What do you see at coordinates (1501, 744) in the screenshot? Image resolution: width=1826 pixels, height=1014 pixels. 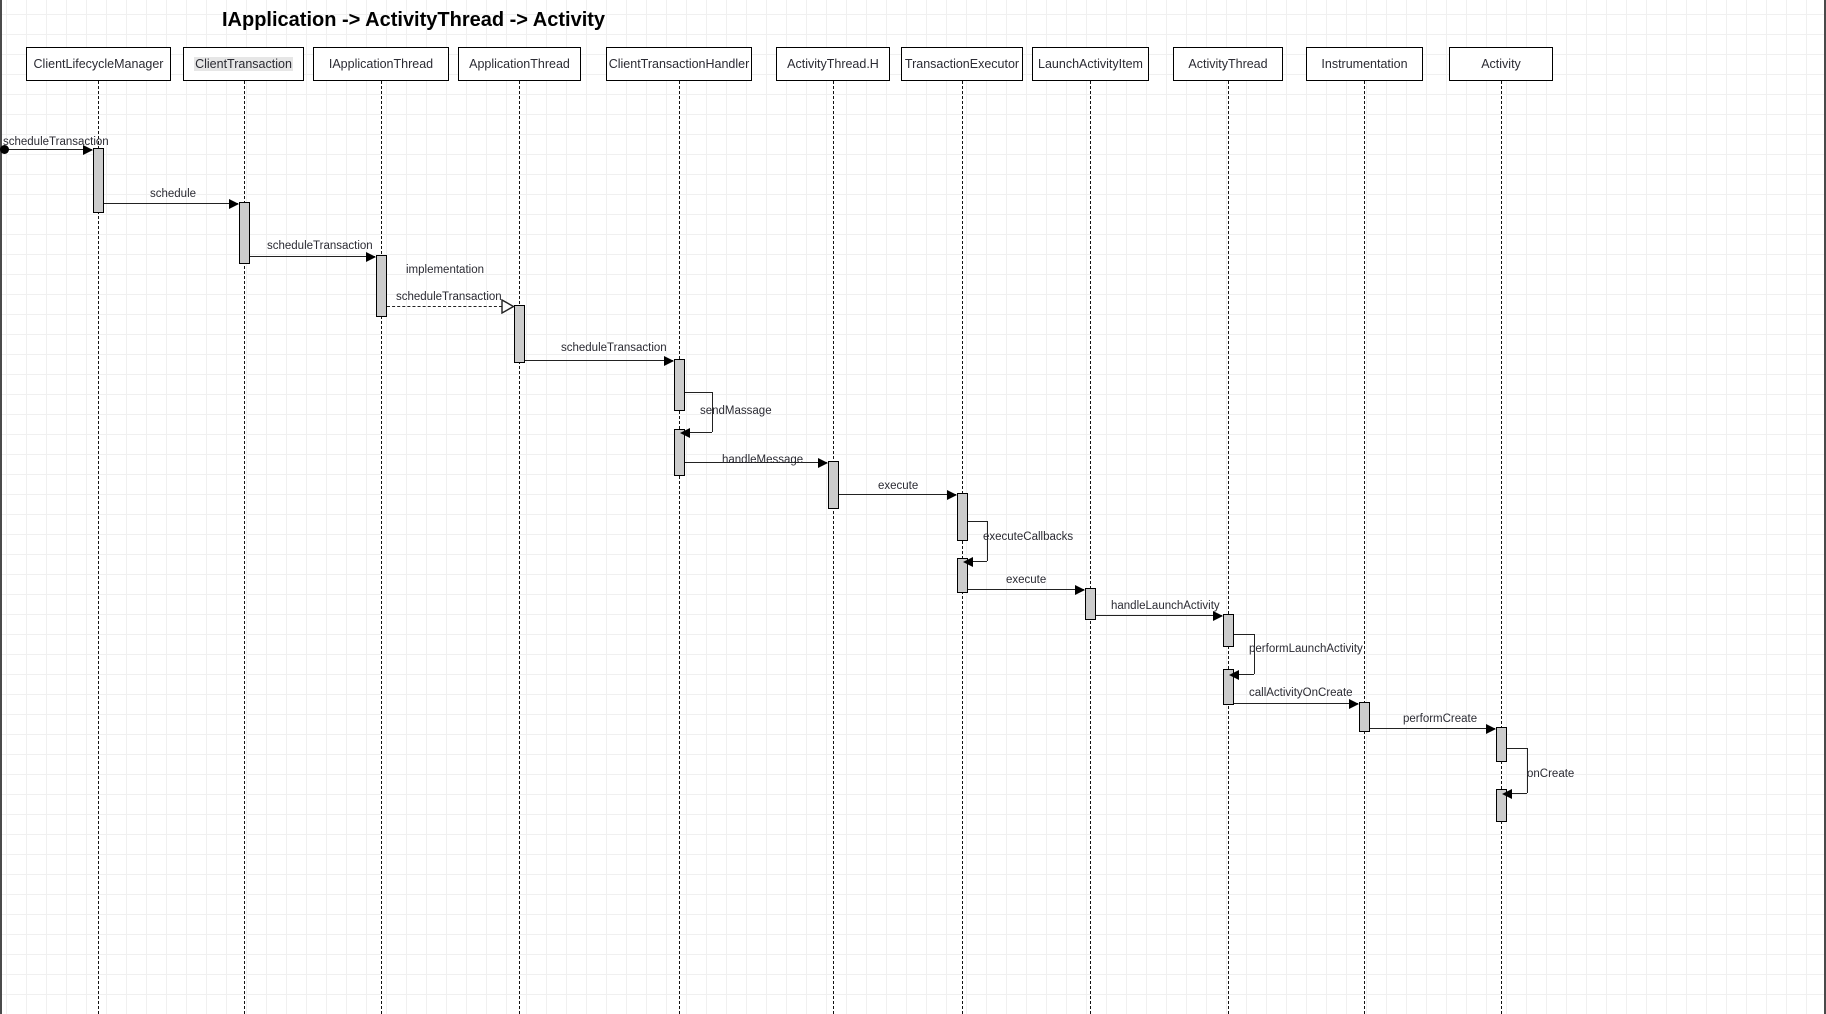 I see `activation-bar-activity` at bounding box center [1501, 744].